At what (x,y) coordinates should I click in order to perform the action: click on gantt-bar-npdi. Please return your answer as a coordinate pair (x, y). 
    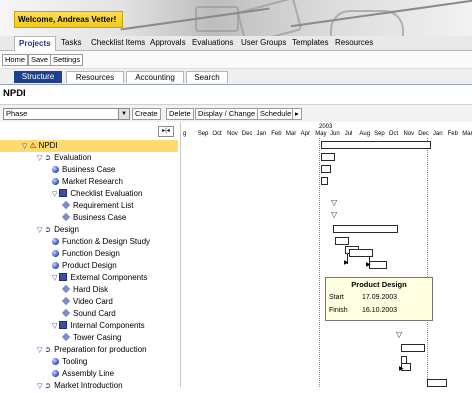
    Looking at the image, I should click on (376, 145).